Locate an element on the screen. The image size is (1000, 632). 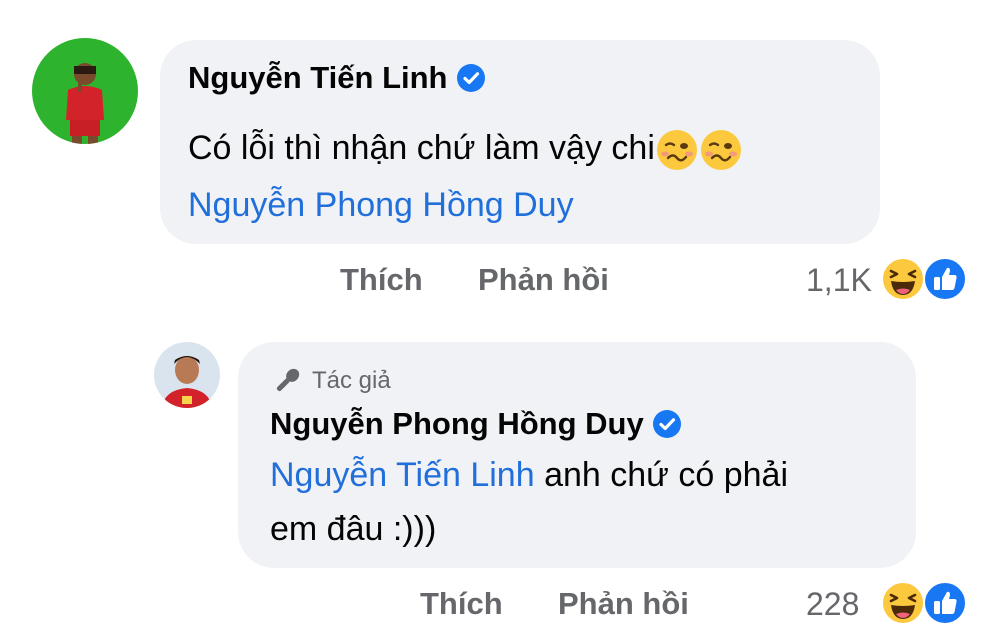
comment-author-name: Nguyễn Tiến Linh is located at coordinates (337, 78).